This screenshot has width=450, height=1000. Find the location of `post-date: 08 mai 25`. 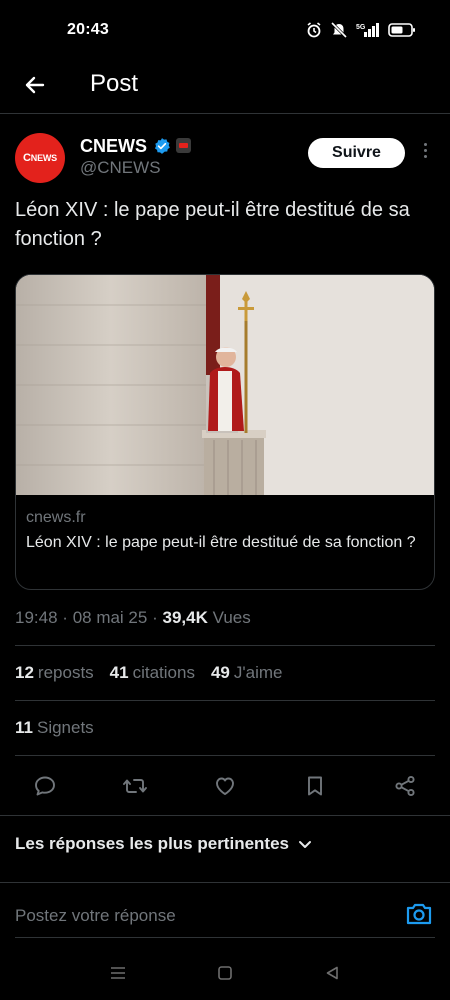

post-date: 08 mai 25 is located at coordinates (110, 617).